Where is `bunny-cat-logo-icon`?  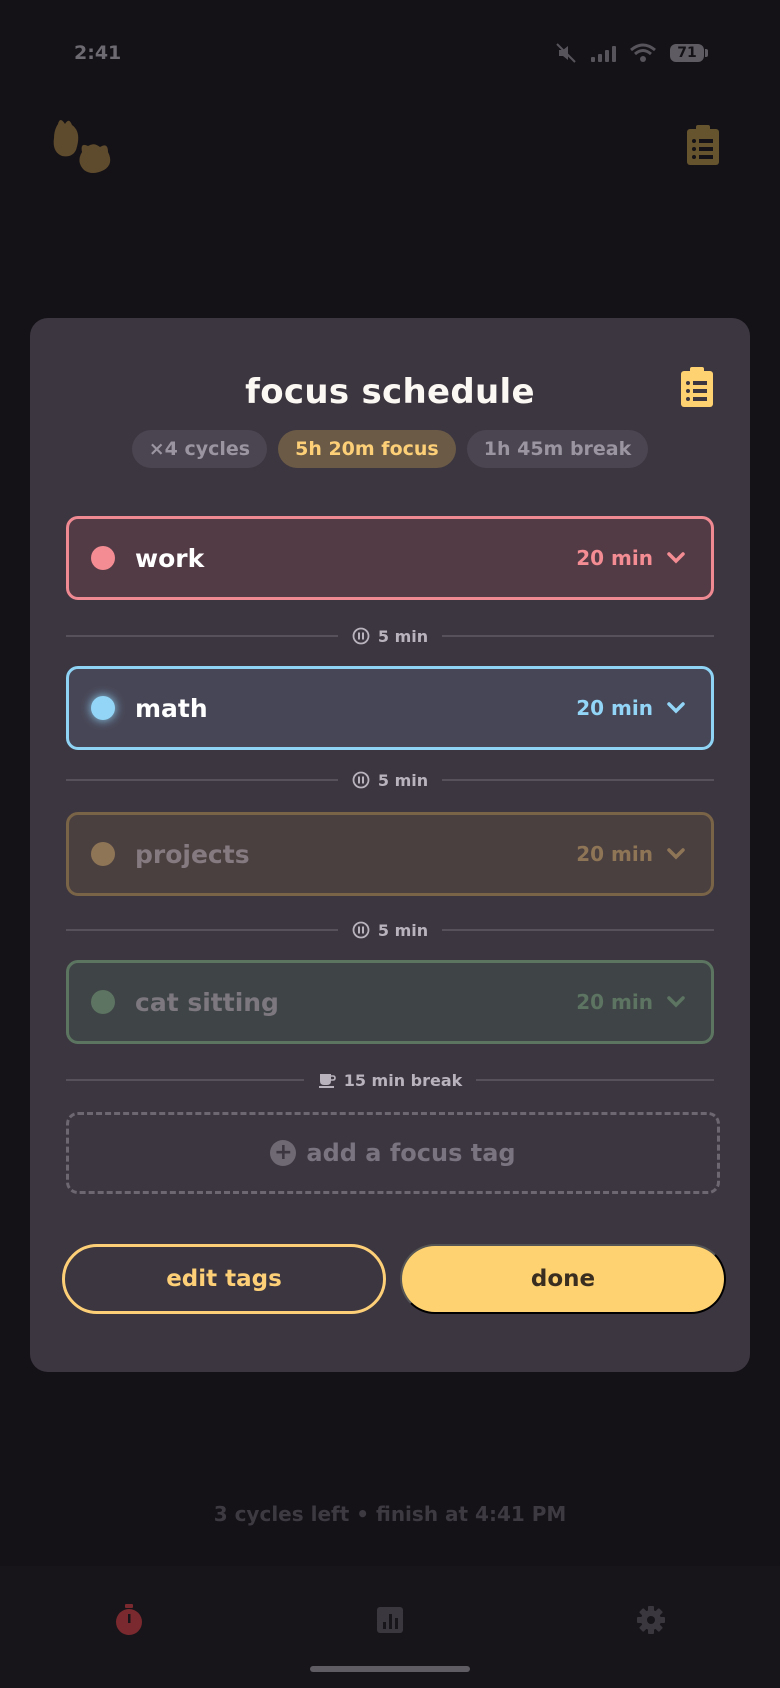 bunny-cat-logo-icon is located at coordinates (82, 146).